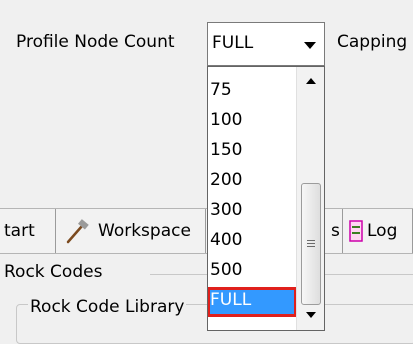 The height and width of the screenshot is (344, 413). Describe the element at coordinates (95, 42) in the screenshot. I see `profile-node-count-label: Profile Node Count` at that location.